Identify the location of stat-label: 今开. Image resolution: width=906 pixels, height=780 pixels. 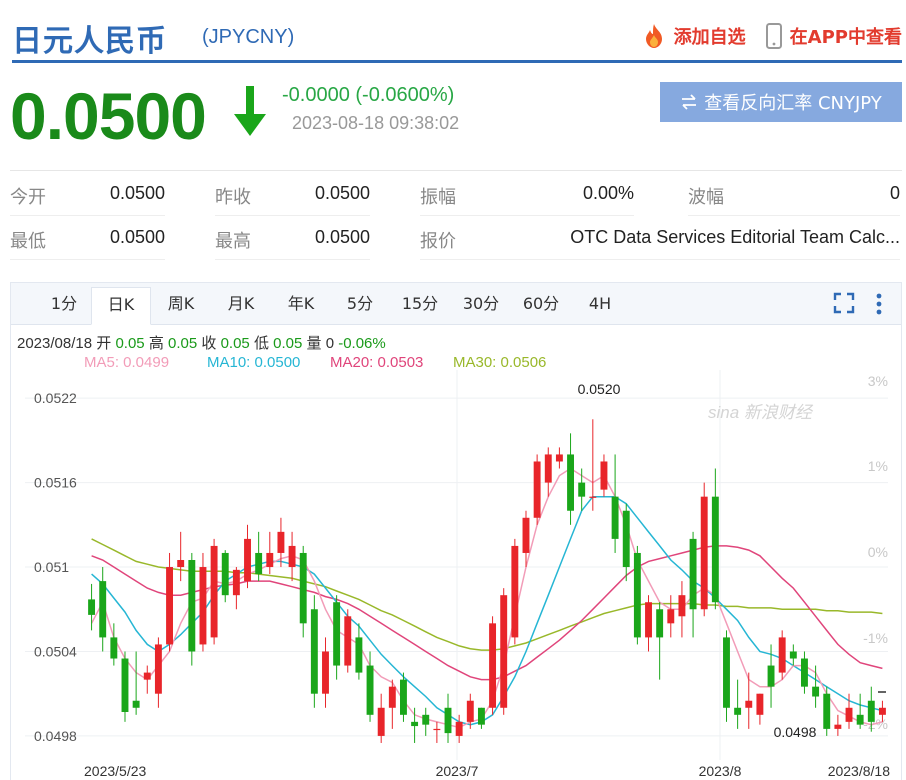
(28, 197).